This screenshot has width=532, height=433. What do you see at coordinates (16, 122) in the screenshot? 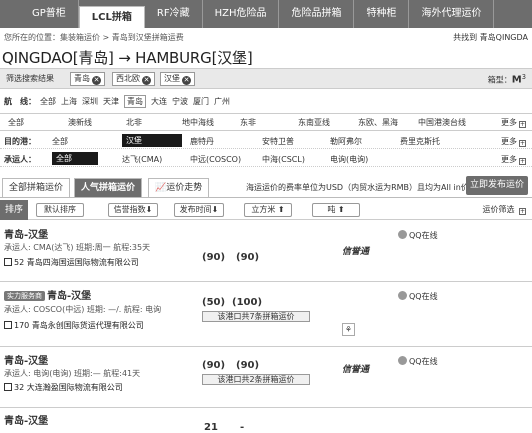
I see `line-item: 全部` at bounding box center [16, 122].